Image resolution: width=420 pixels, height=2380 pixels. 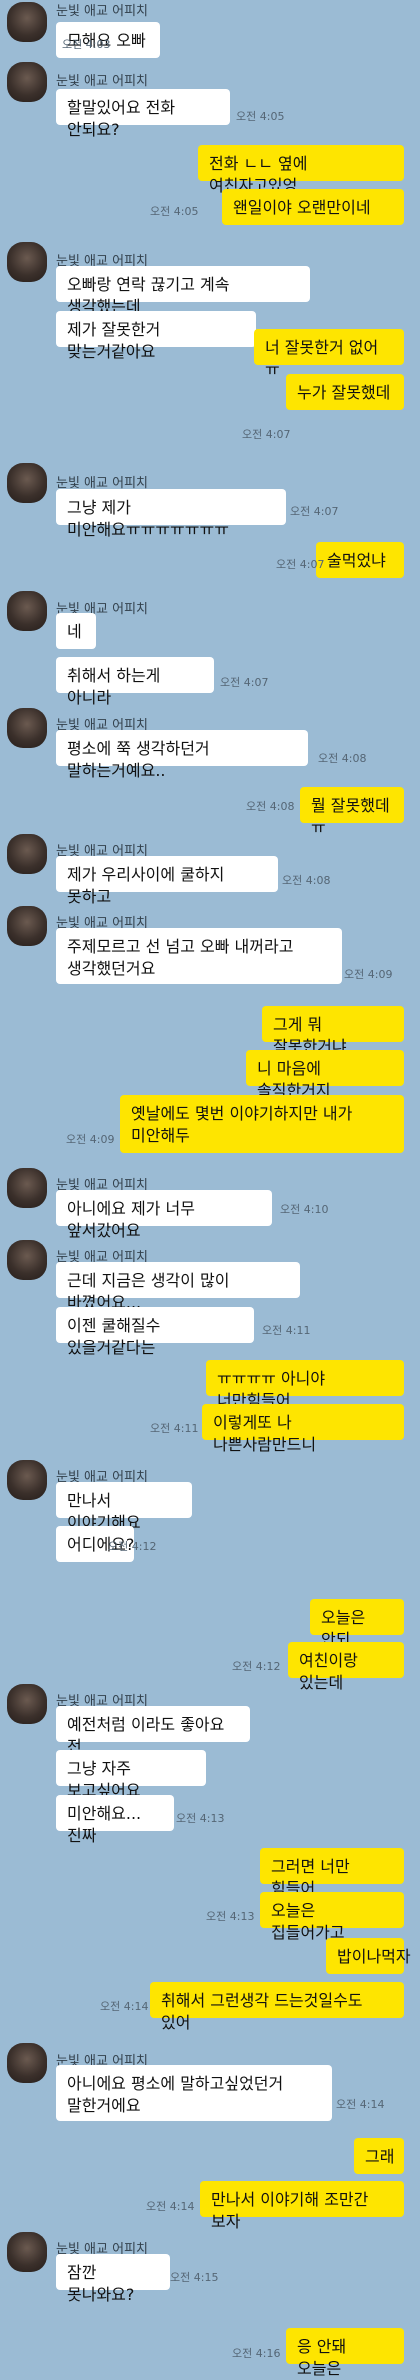 What do you see at coordinates (135, 682) in the screenshot?
I see `incoming-message-bubble: 취해서 하는게 아니라` at bounding box center [135, 682].